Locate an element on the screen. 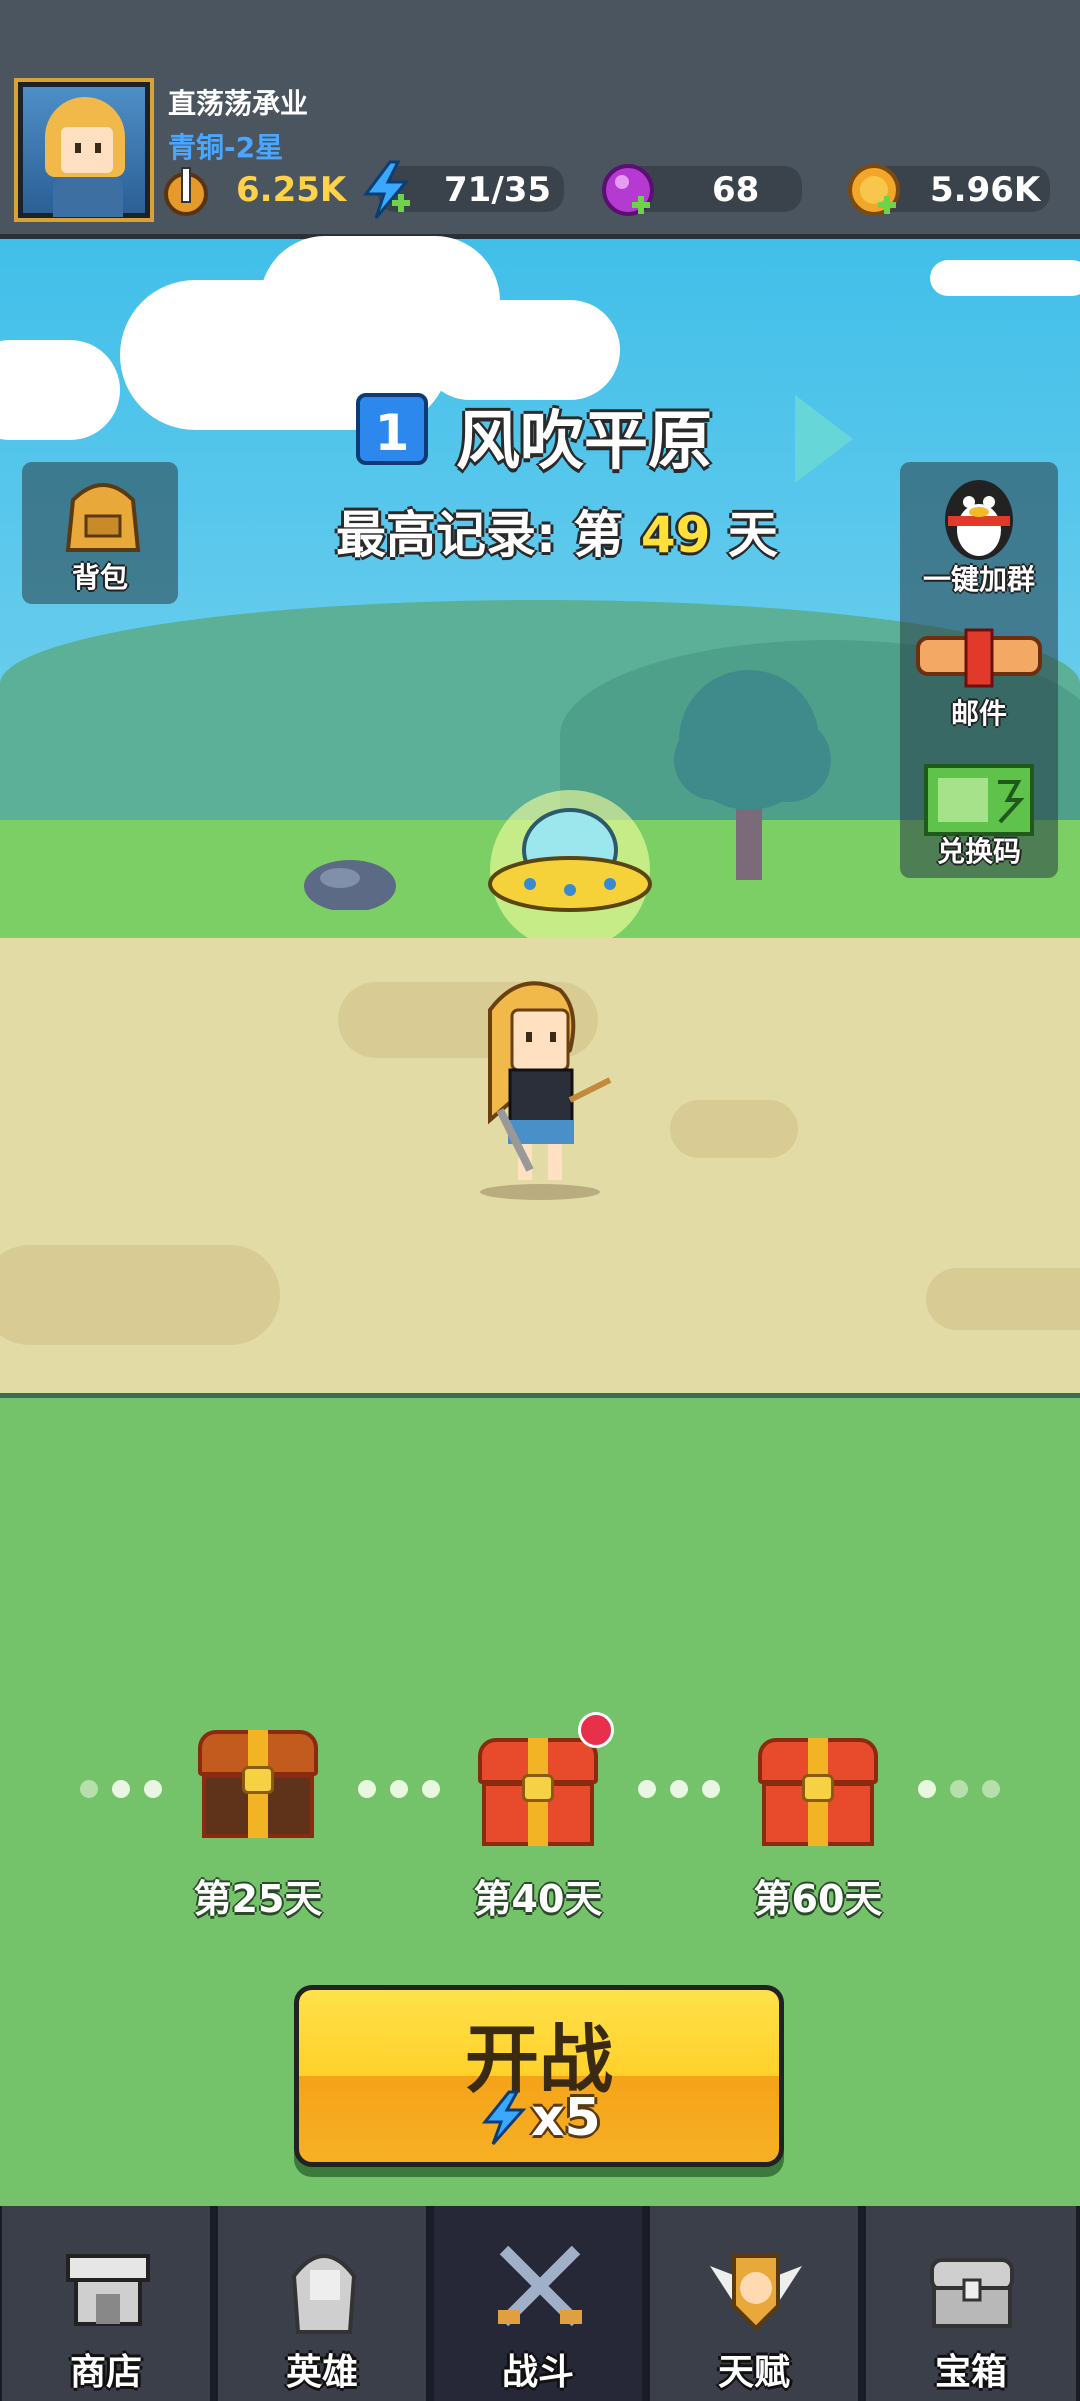  crossed-swords-icon is located at coordinates (540, 2286).